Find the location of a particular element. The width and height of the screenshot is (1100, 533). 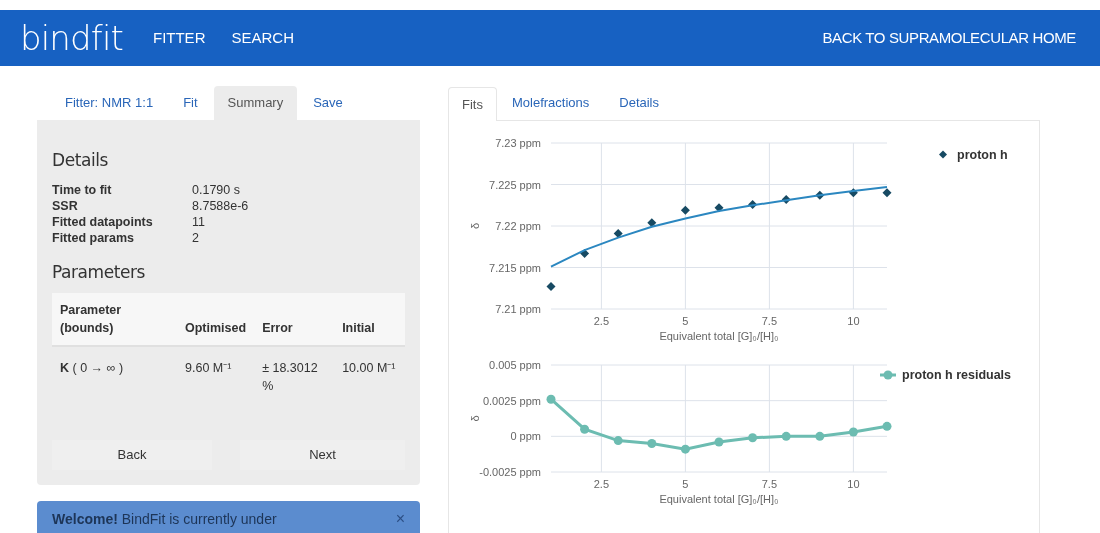

panel-tab: Fit is located at coordinates (190, 103).